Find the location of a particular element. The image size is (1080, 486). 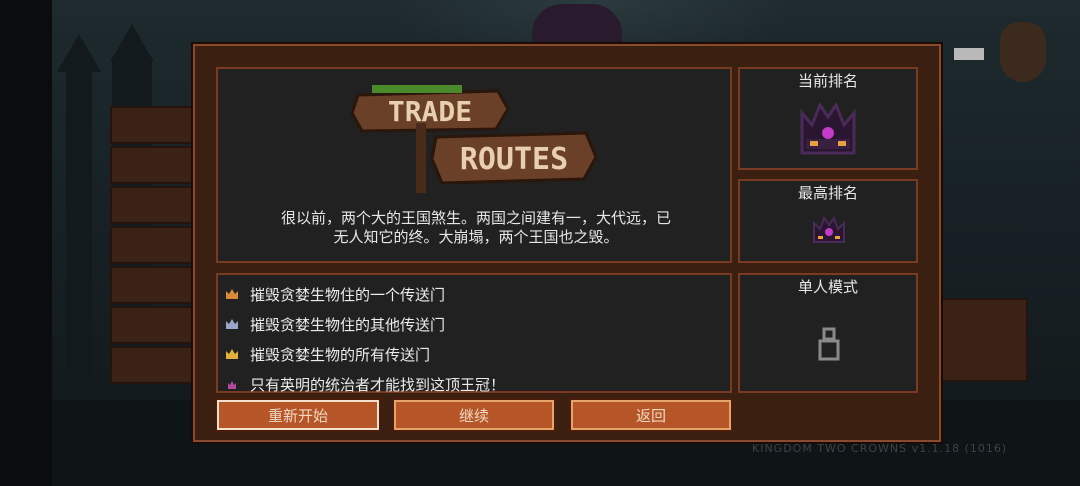

background-board is located at coordinates (980, 340).